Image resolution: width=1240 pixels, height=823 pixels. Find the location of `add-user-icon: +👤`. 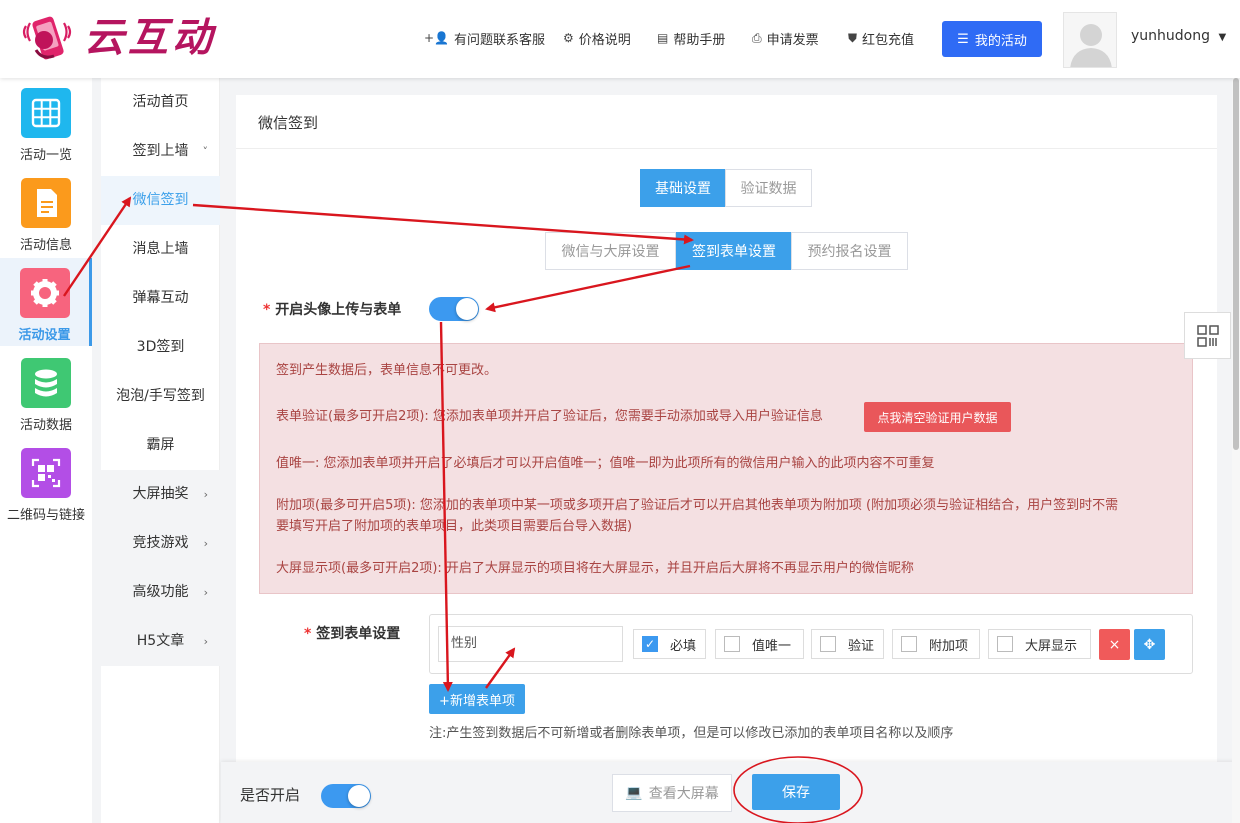

add-user-icon: +👤 is located at coordinates (436, 38).